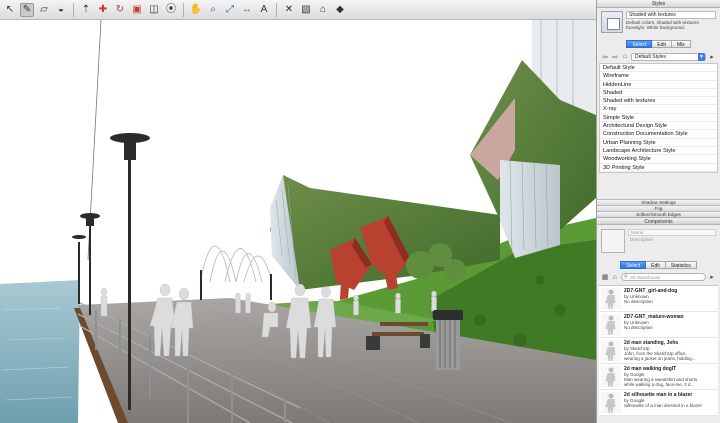  Describe the element at coordinates (154, 10) in the screenshot. I see `offset-icon: ◫` at that location.